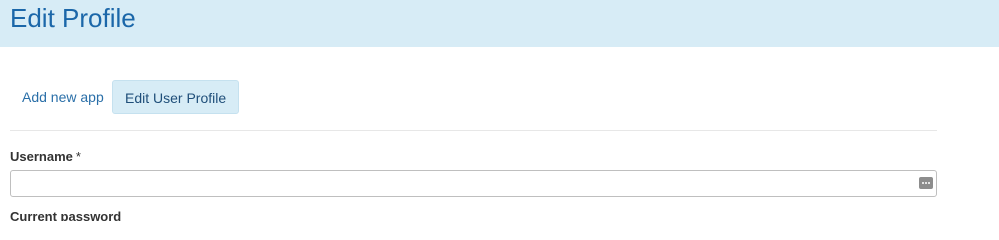 This screenshot has height=240, width=999. I want to click on current-password-label: Current password, so click(66, 215).